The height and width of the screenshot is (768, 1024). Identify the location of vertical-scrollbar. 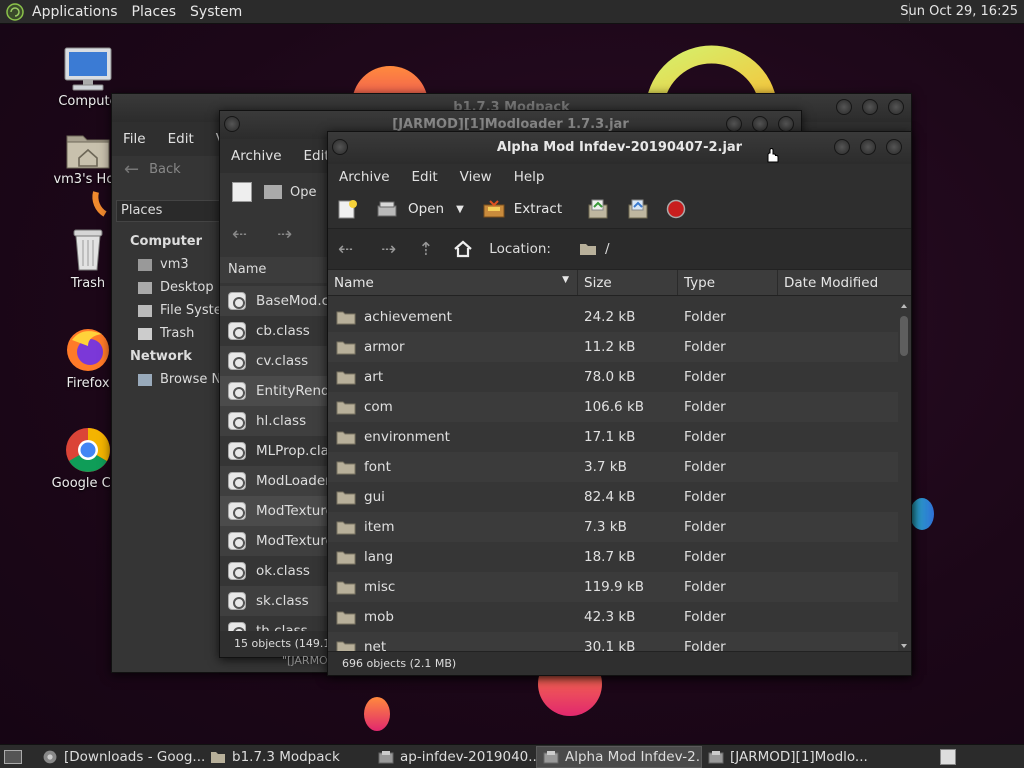
(904, 477).